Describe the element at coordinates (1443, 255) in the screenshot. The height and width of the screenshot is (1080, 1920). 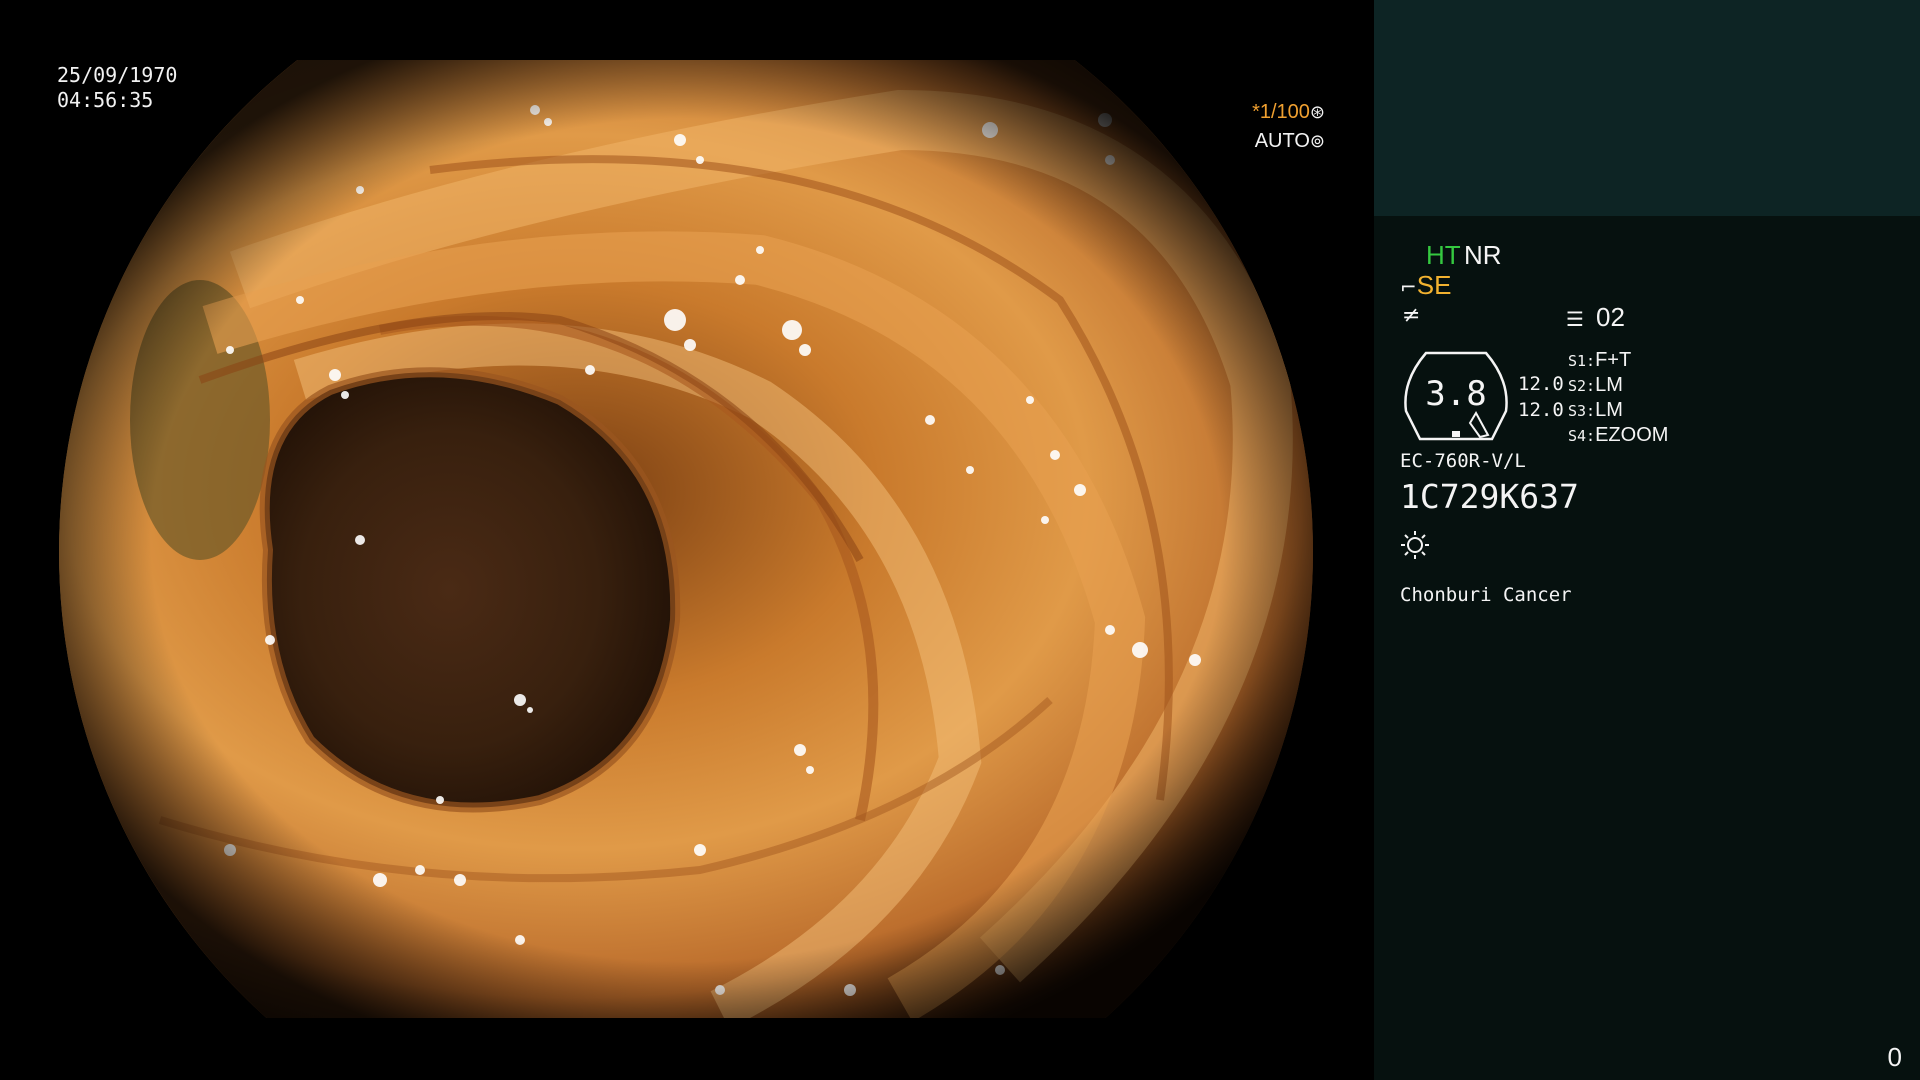
I see `mode-ht-label: HT` at that location.